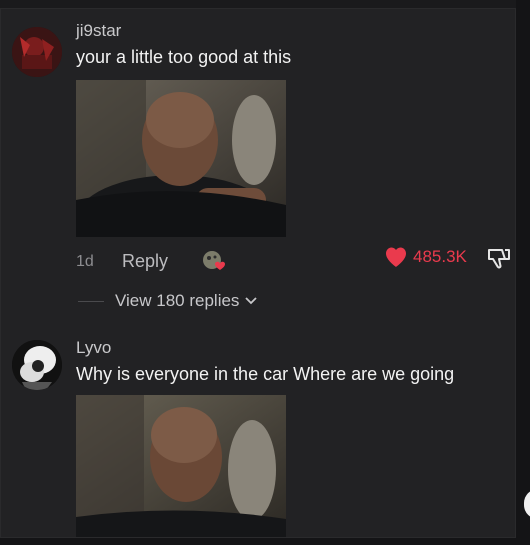  I want to click on reply-button: Reply, so click(145, 261).